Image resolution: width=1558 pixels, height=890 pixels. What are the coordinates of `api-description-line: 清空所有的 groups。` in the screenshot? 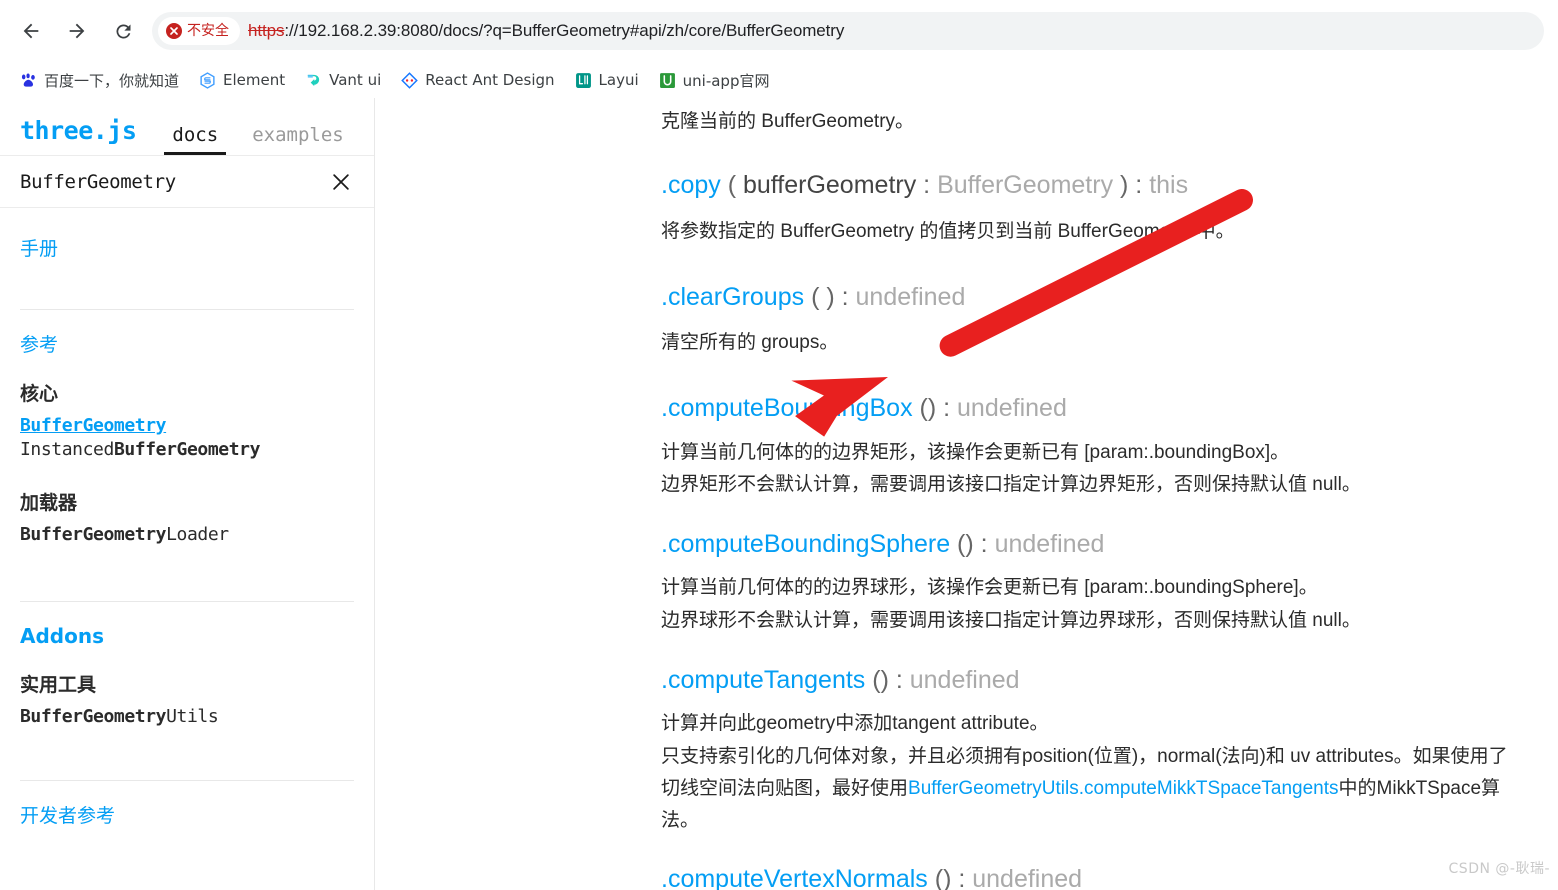 It's located at (750, 343).